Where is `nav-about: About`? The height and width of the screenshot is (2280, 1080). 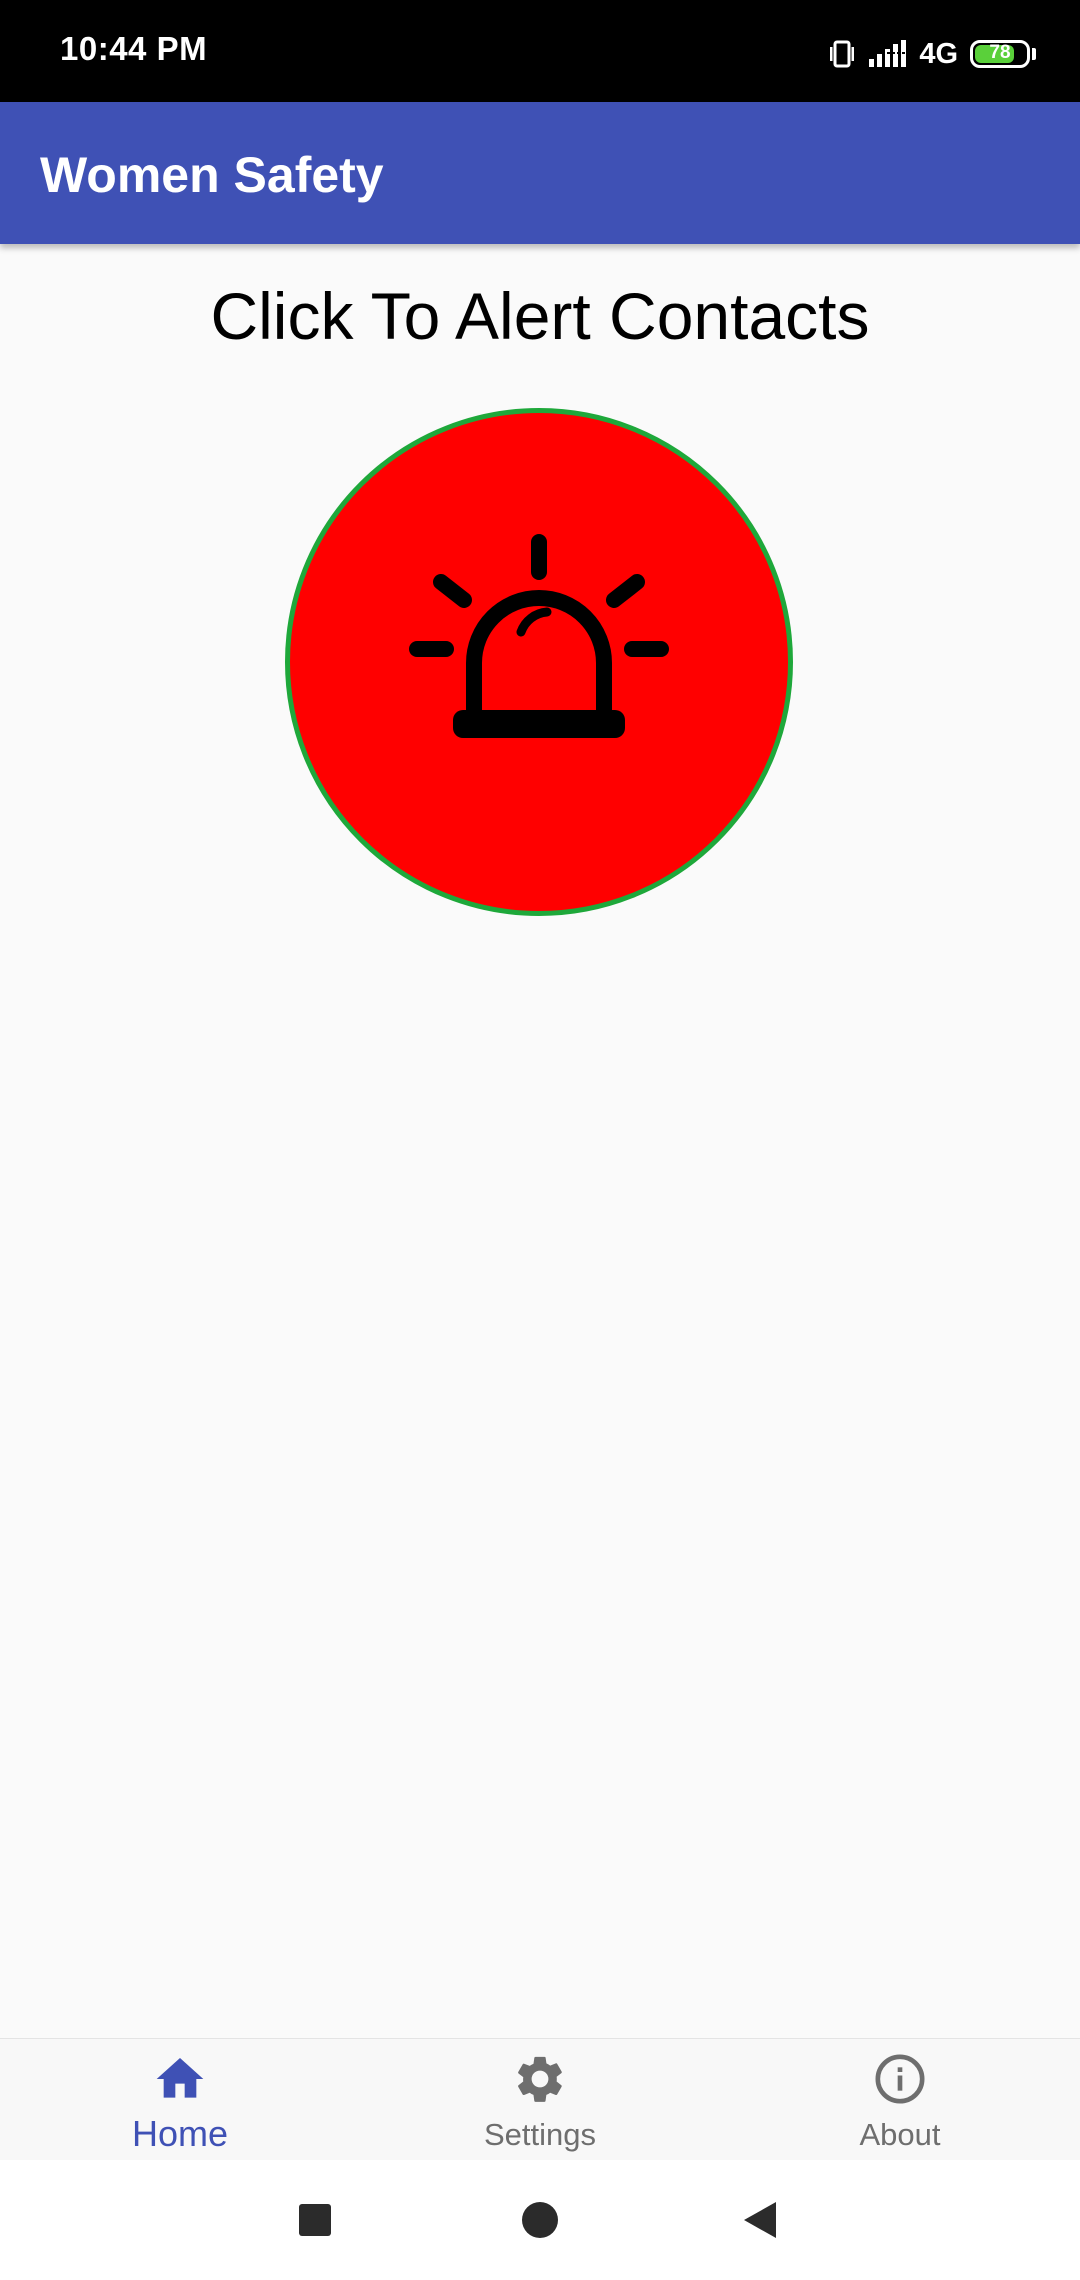
nav-about: About is located at coordinates (900, 2100).